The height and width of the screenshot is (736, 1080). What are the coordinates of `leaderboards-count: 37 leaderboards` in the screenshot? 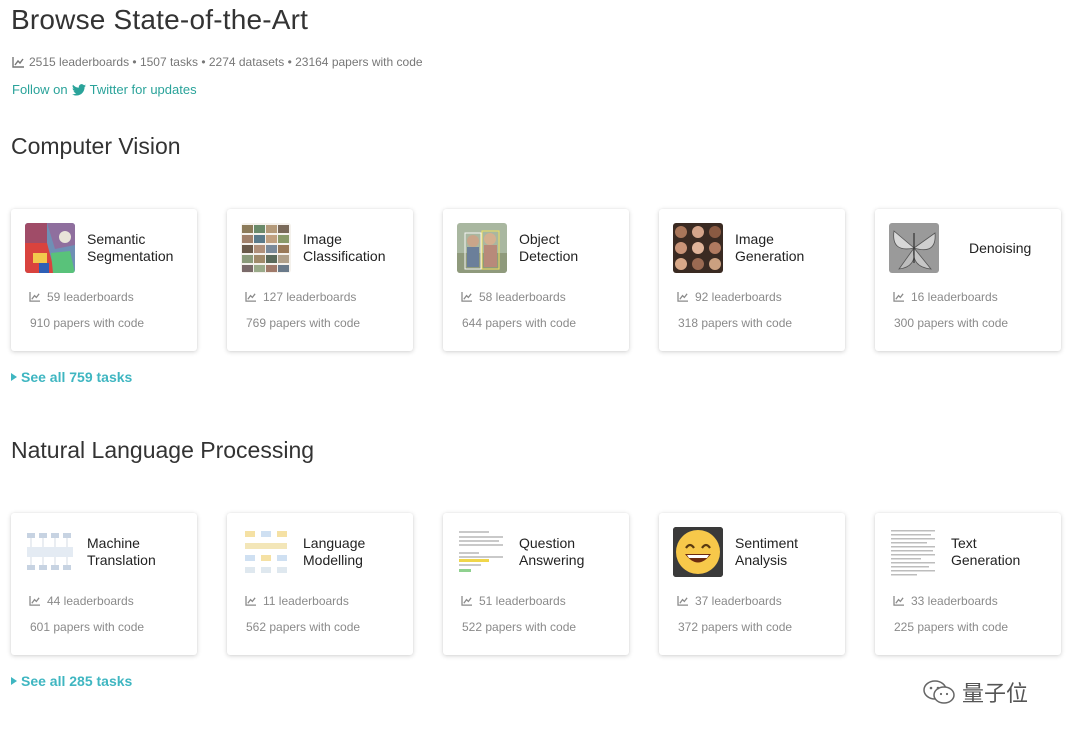 It's located at (729, 601).